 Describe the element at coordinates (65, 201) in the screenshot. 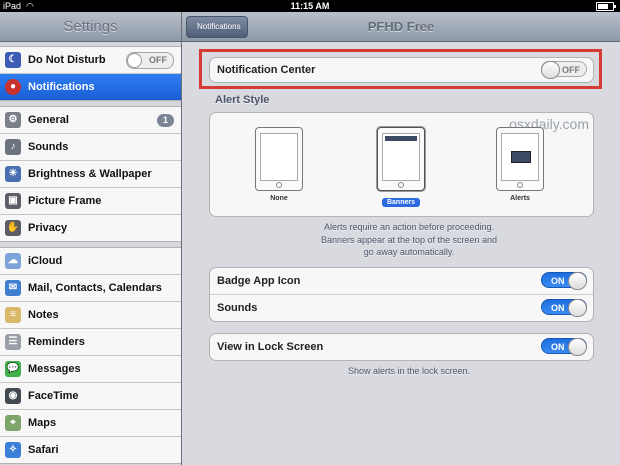

I see `sidebar-item-label: Picture Frame` at that location.